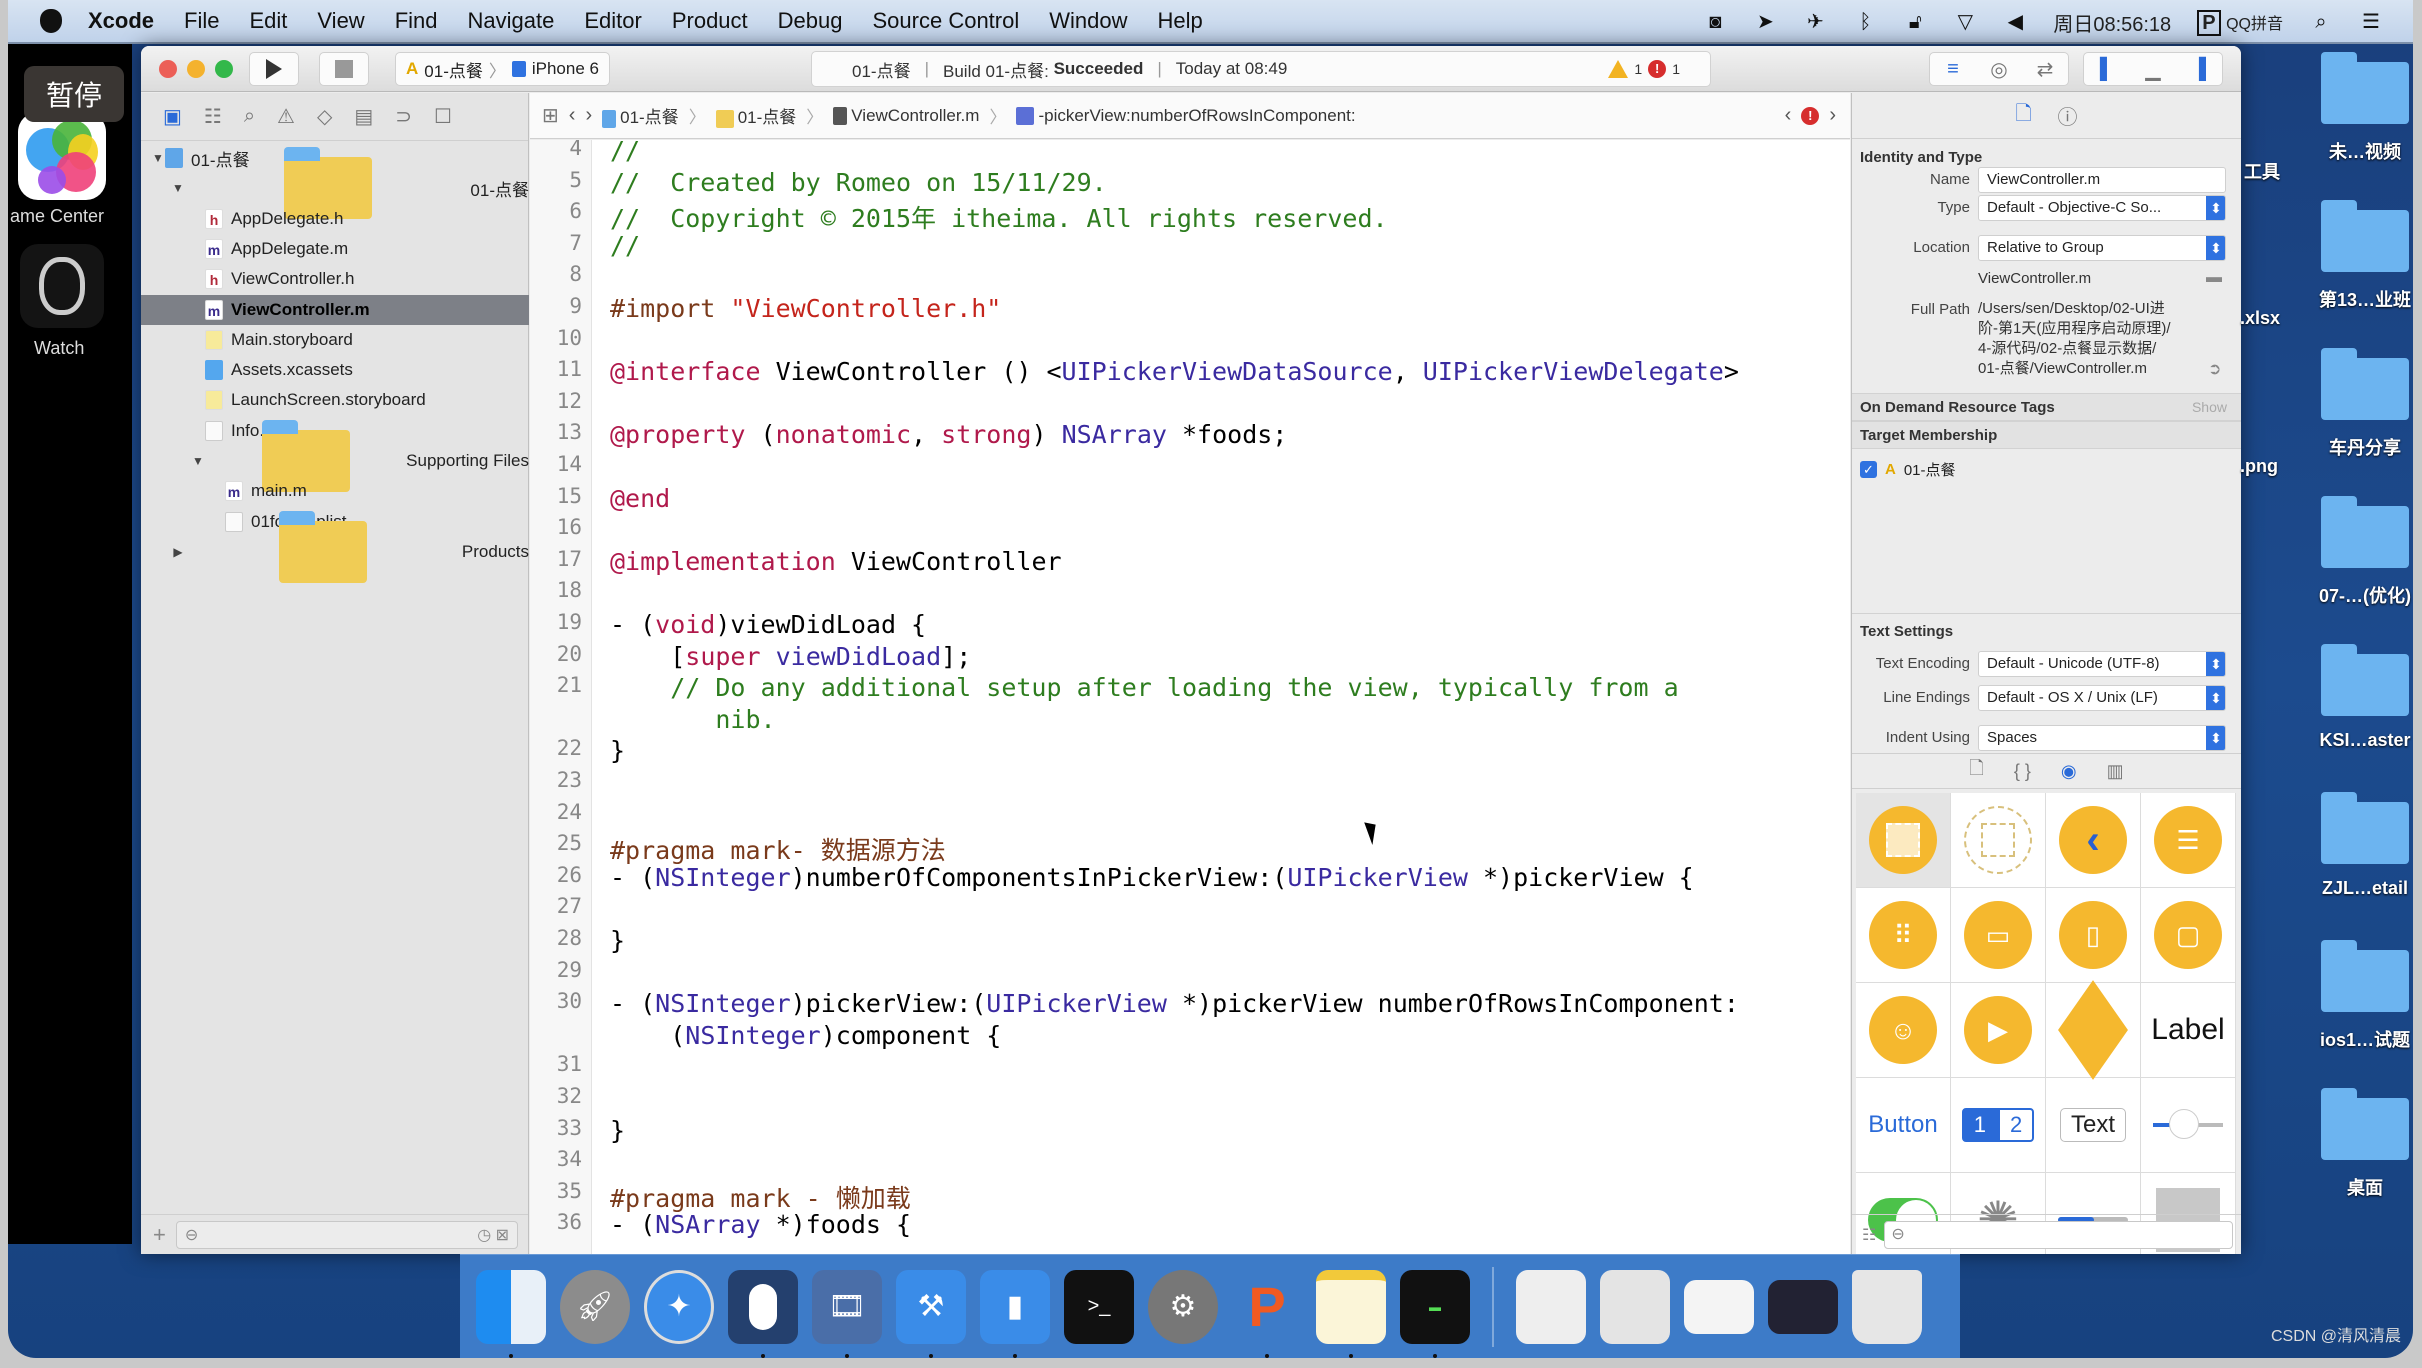 The image size is (2422, 1368). I want to click on object-library-icon: ◉, so click(2069, 771).